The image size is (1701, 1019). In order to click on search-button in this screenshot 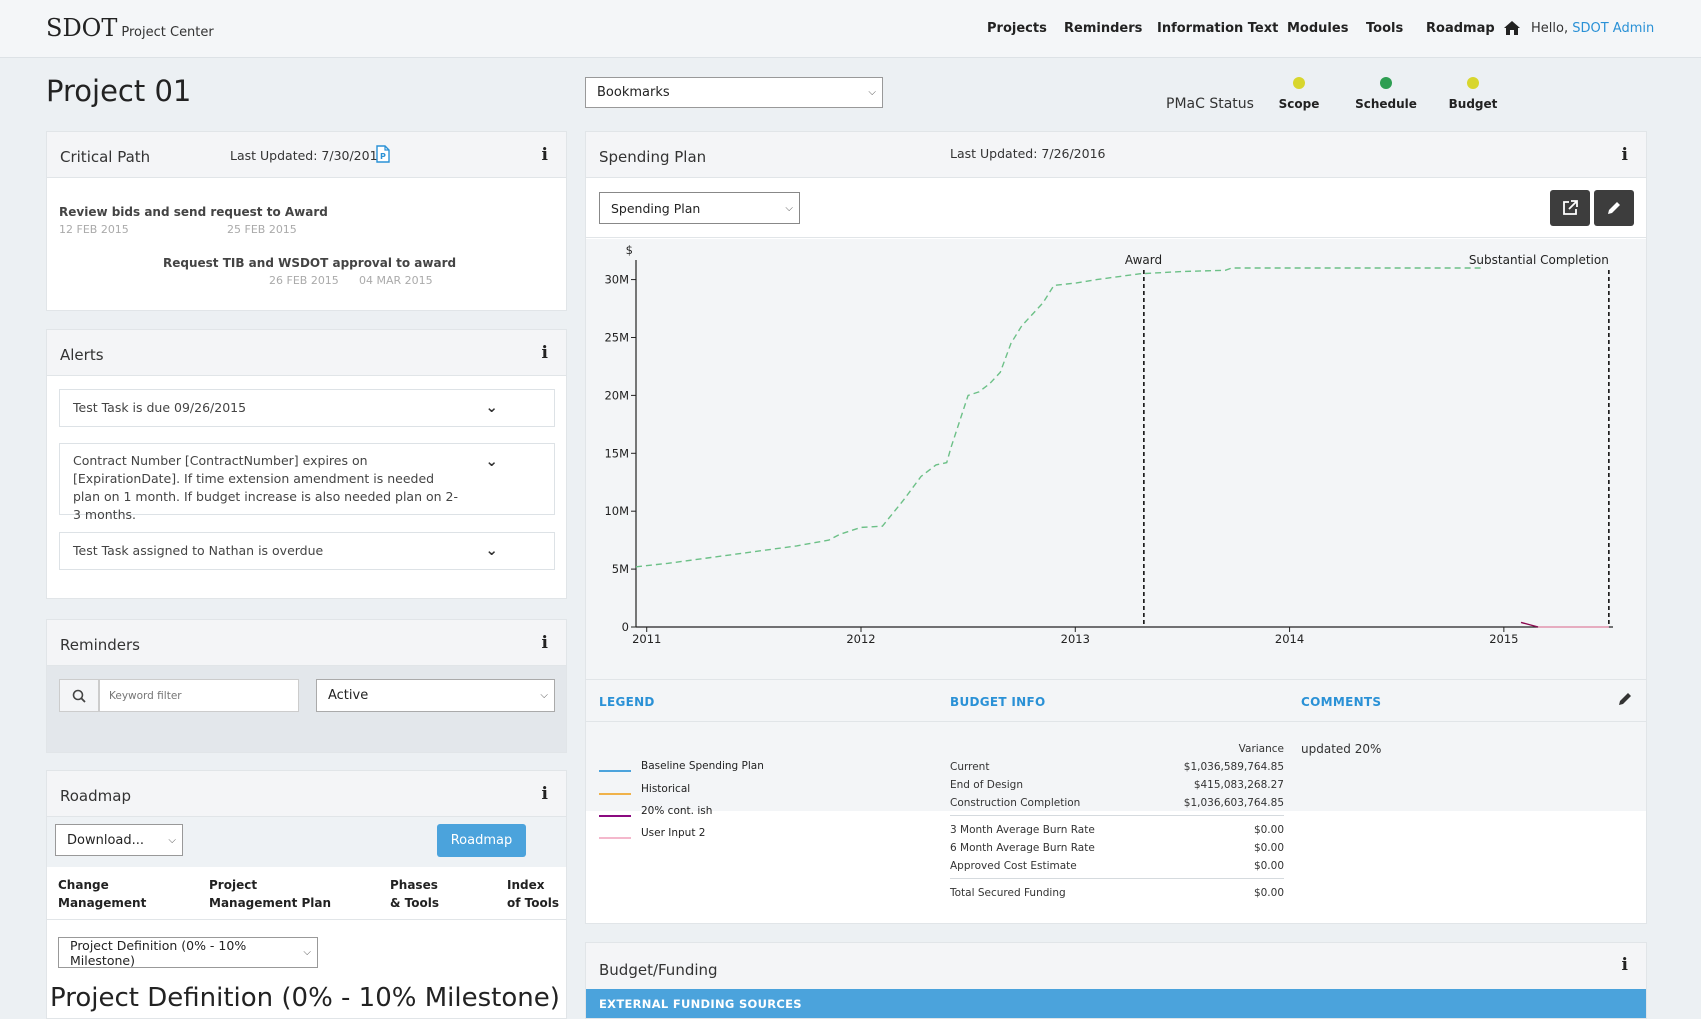, I will do `click(79, 695)`.